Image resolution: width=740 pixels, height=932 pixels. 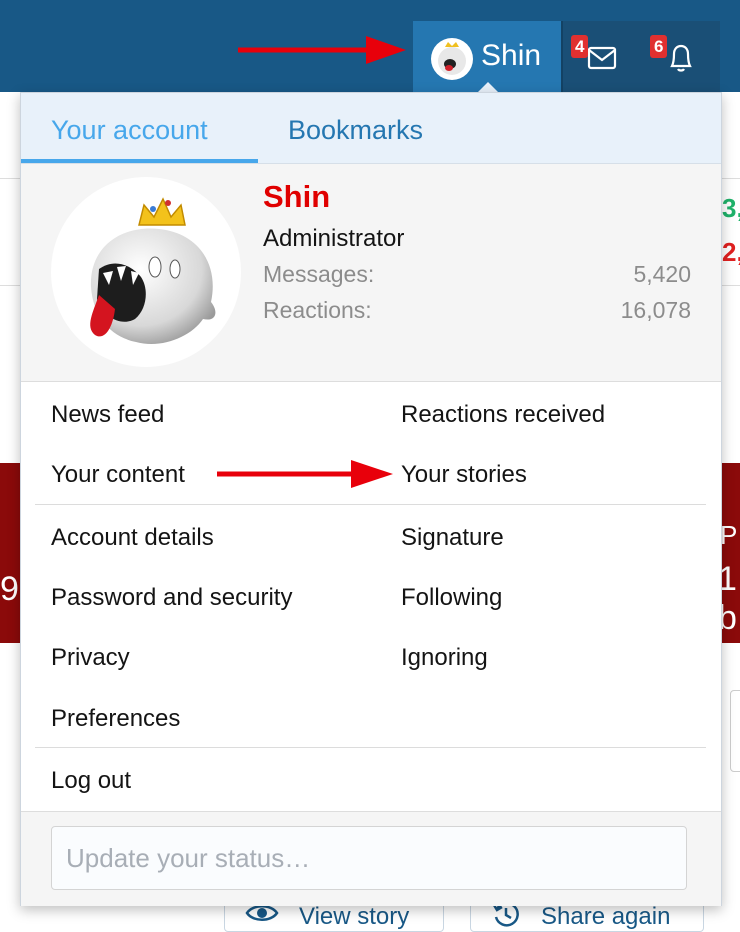 What do you see at coordinates (9, 589) in the screenshot?
I see `bg-banner-text: 9` at bounding box center [9, 589].